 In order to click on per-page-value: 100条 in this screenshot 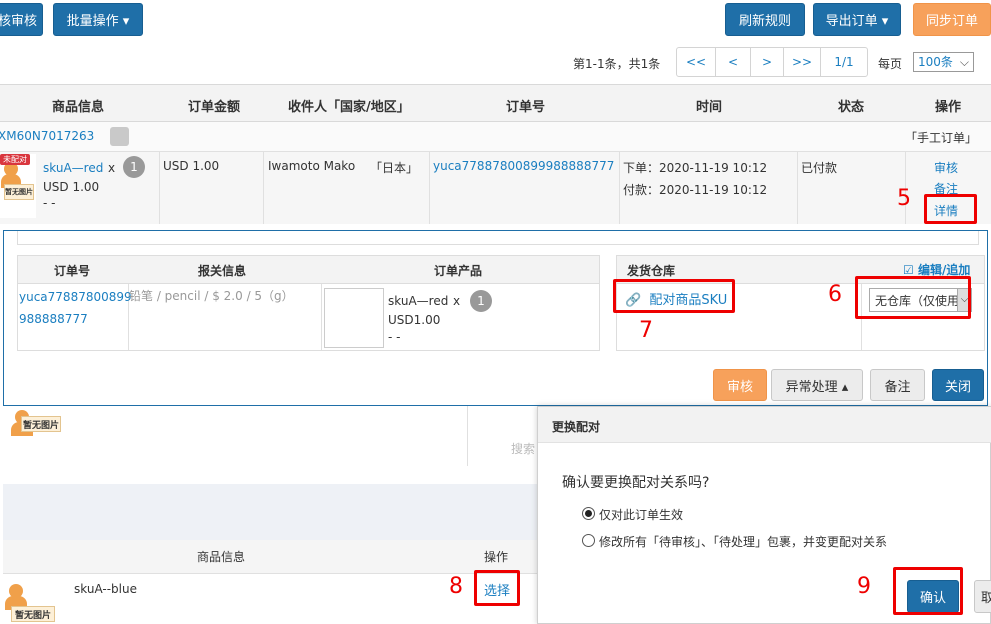, I will do `click(935, 62)`.